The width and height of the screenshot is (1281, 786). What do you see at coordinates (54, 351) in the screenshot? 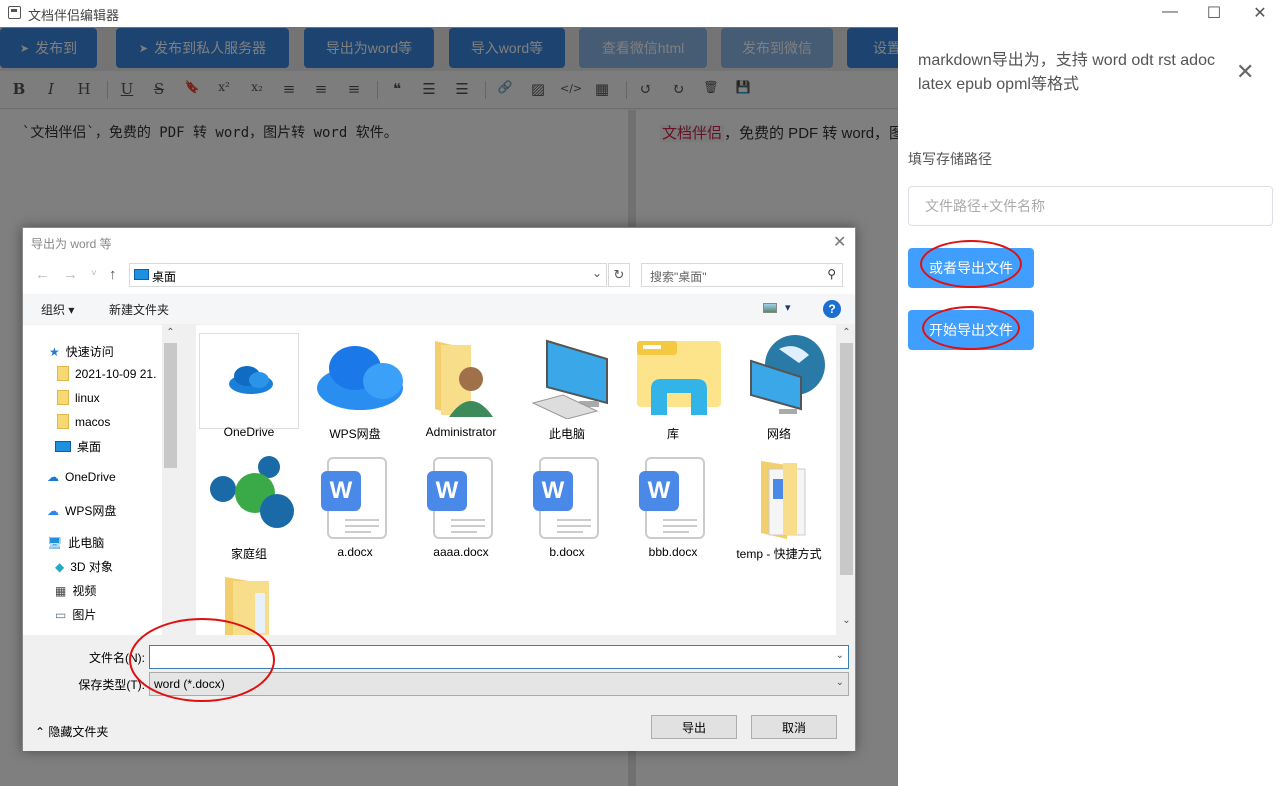
I see `star-icon: ★` at bounding box center [54, 351].